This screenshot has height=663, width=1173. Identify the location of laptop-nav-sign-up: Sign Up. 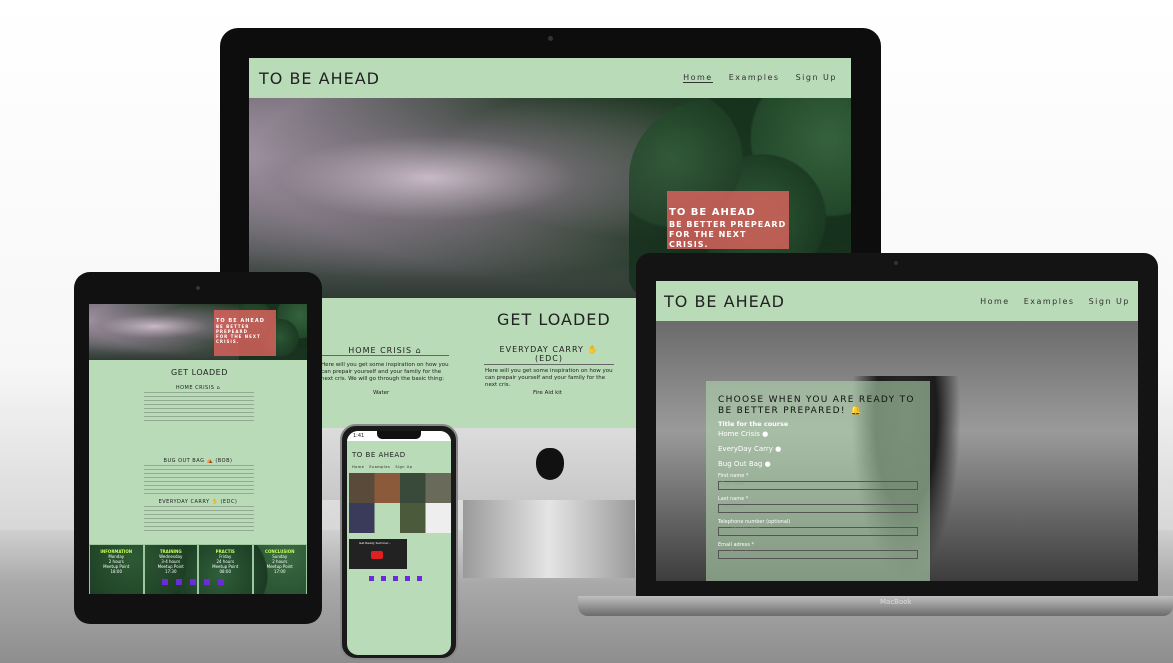
(1109, 301).